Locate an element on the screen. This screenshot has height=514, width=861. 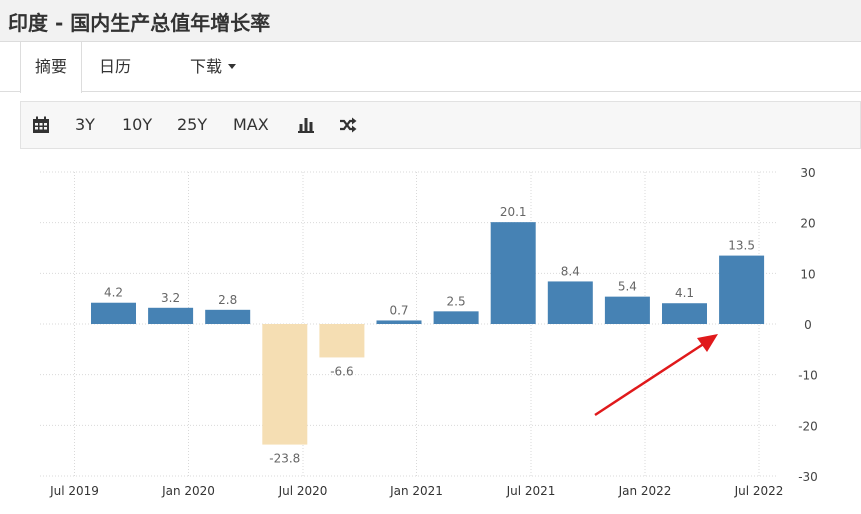
data-label: 8.4 is located at coordinates (570, 271).